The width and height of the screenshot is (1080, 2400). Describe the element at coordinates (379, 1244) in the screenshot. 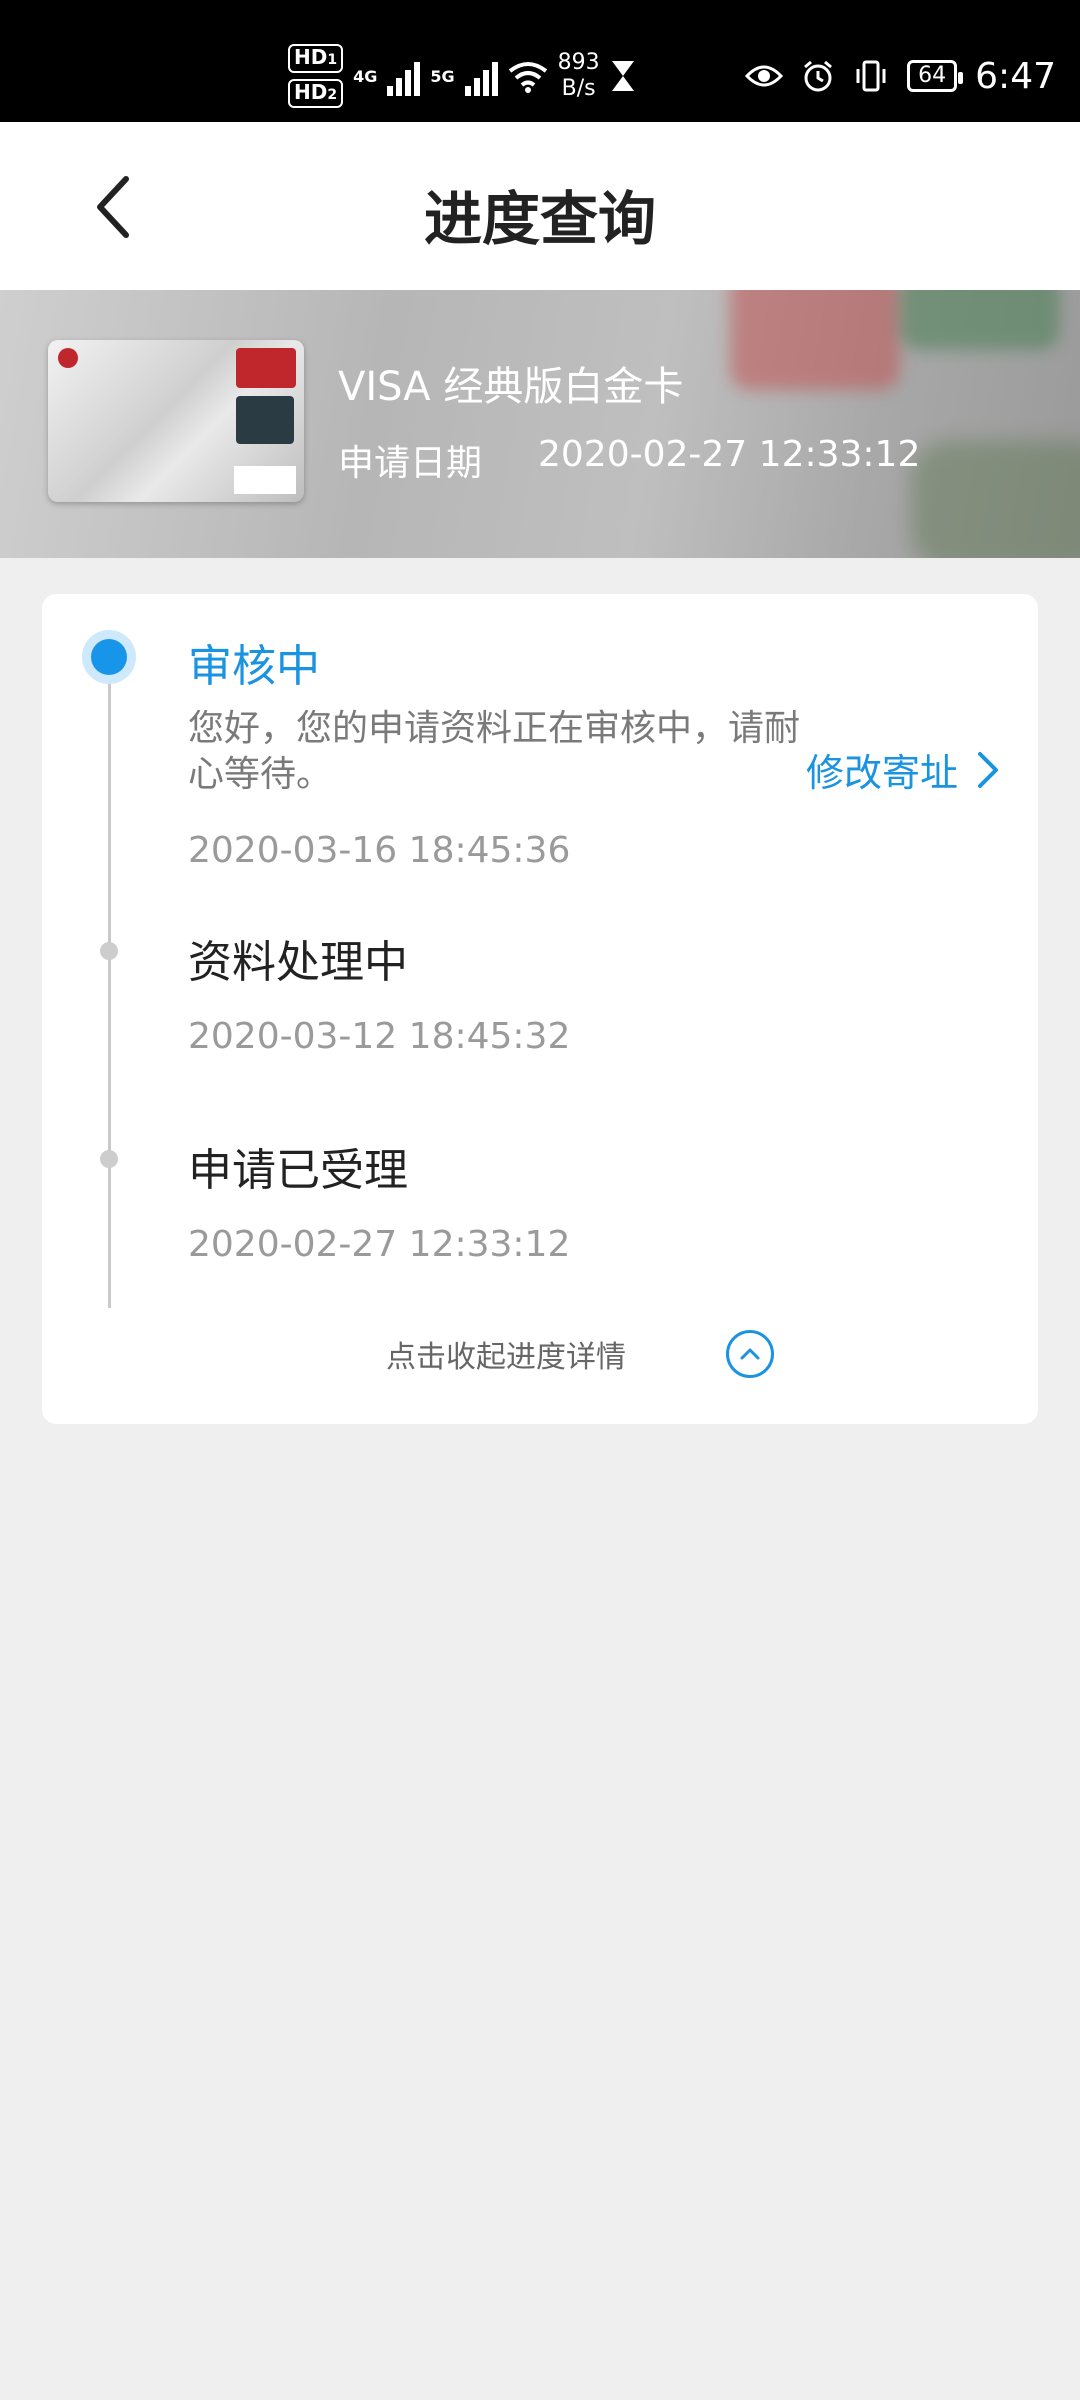

I see `step-time: 2020-02-27 12:33:12` at that location.